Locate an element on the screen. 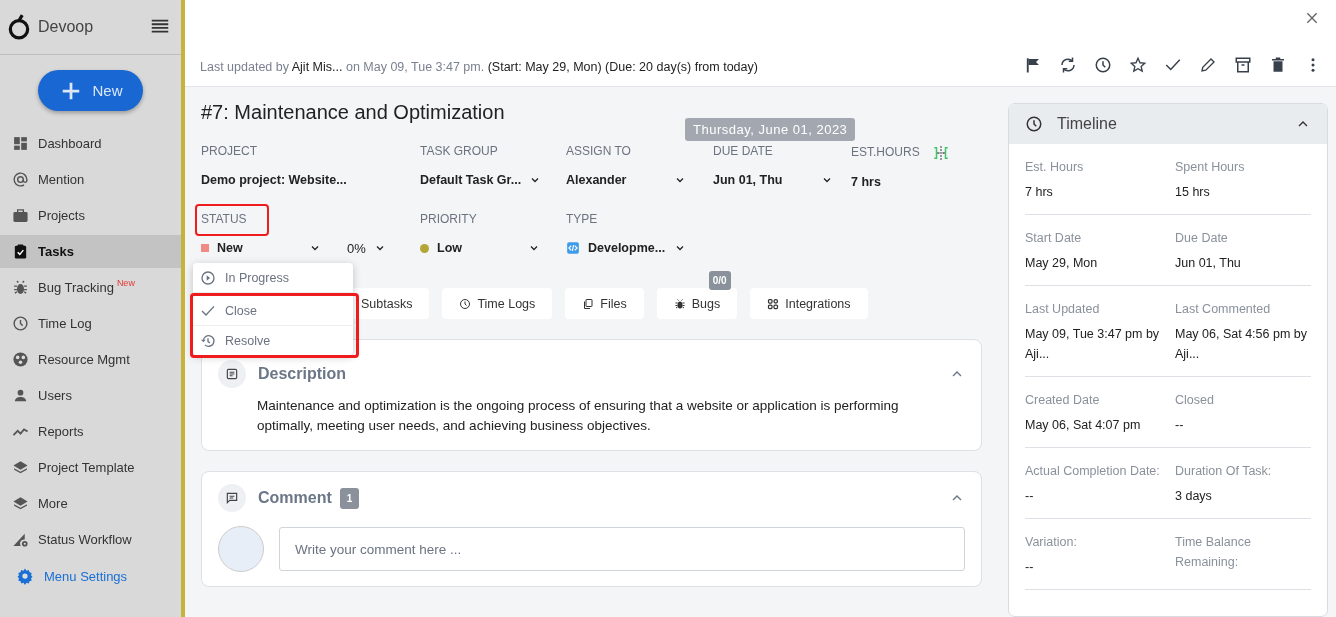 The image size is (1336, 617). timeline-value: 3 days is located at coordinates (1194, 496).